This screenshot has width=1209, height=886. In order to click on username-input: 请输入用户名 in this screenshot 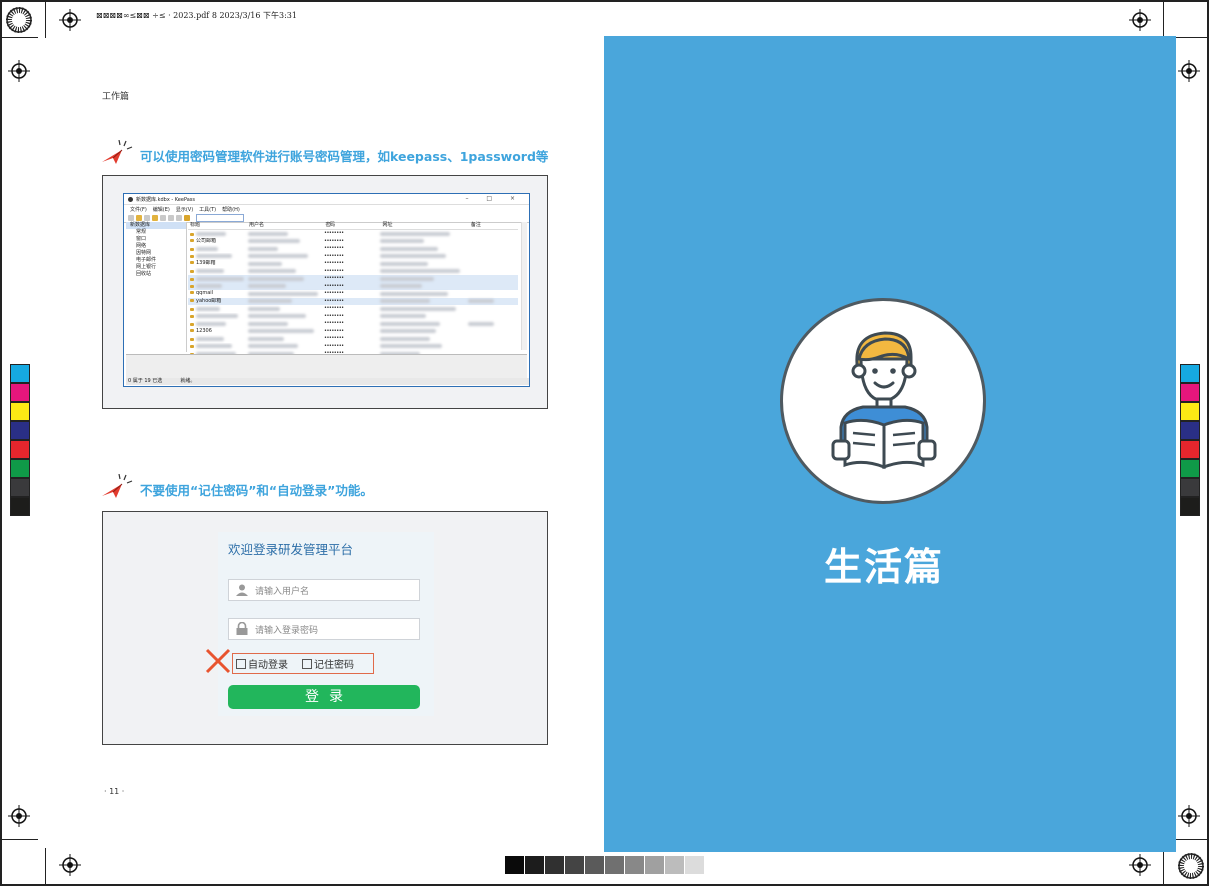, I will do `click(324, 590)`.